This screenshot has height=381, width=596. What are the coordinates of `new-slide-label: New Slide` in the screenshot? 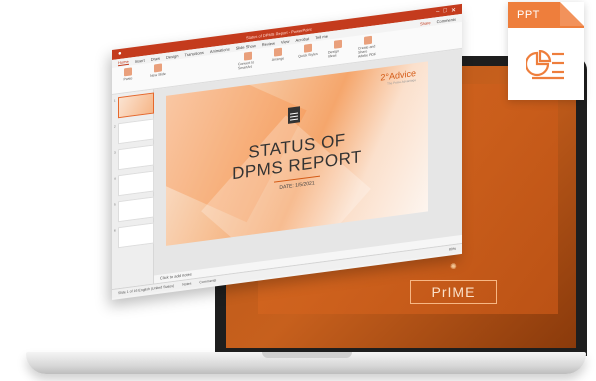 It's located at (158, 74).